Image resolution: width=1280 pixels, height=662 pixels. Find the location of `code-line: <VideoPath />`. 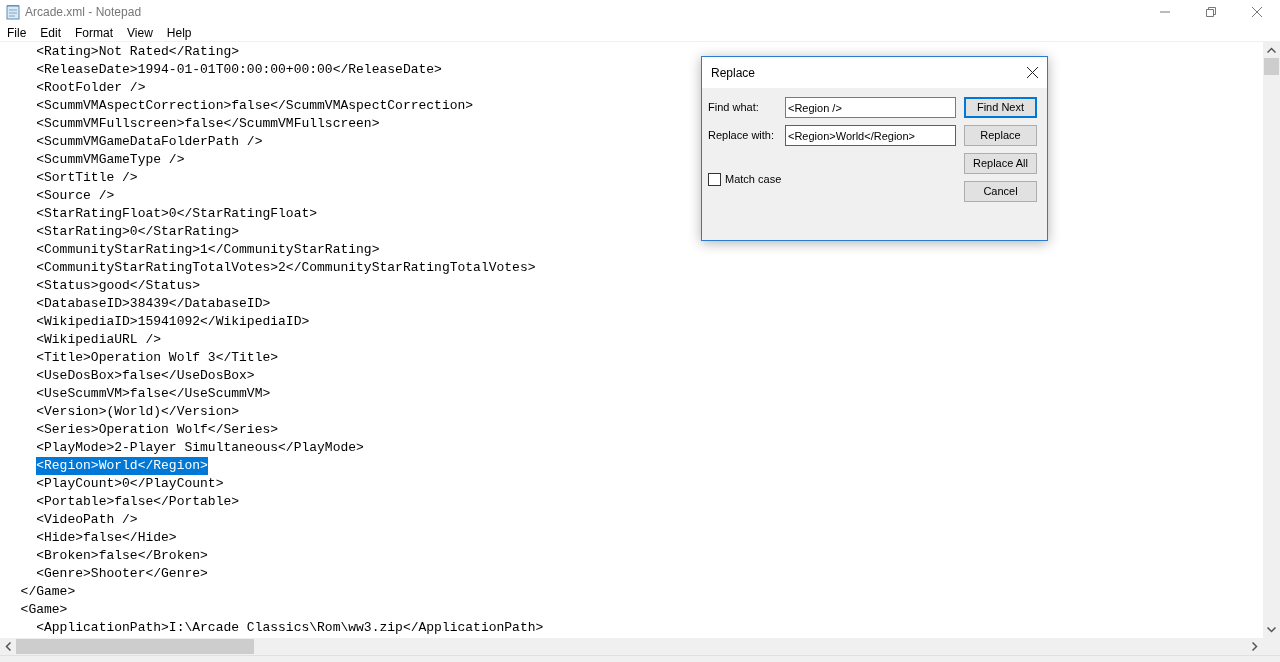

code-line: <VideoPath /> is located at coordinates (87, 520).